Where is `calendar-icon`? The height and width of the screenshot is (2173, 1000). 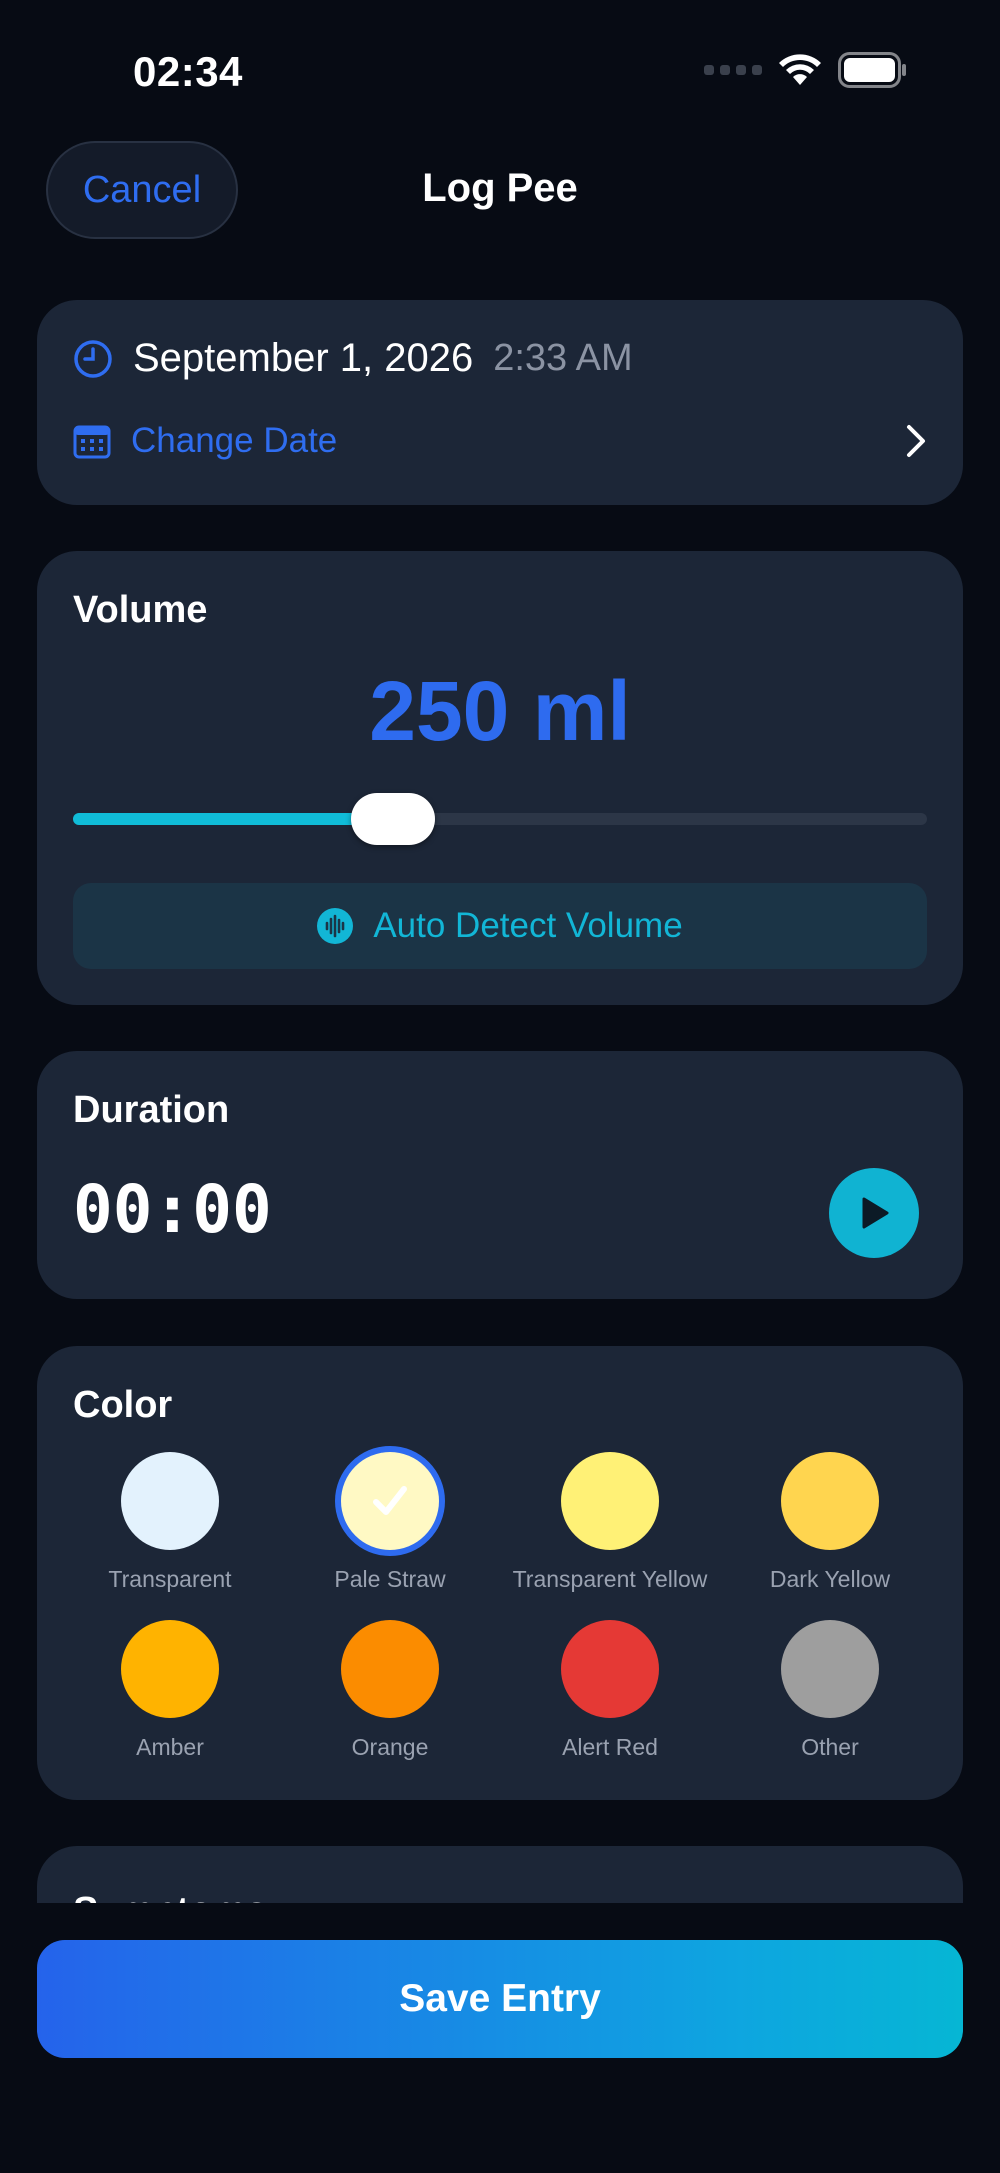 calendar-icon is located at coordinates (92, 442).